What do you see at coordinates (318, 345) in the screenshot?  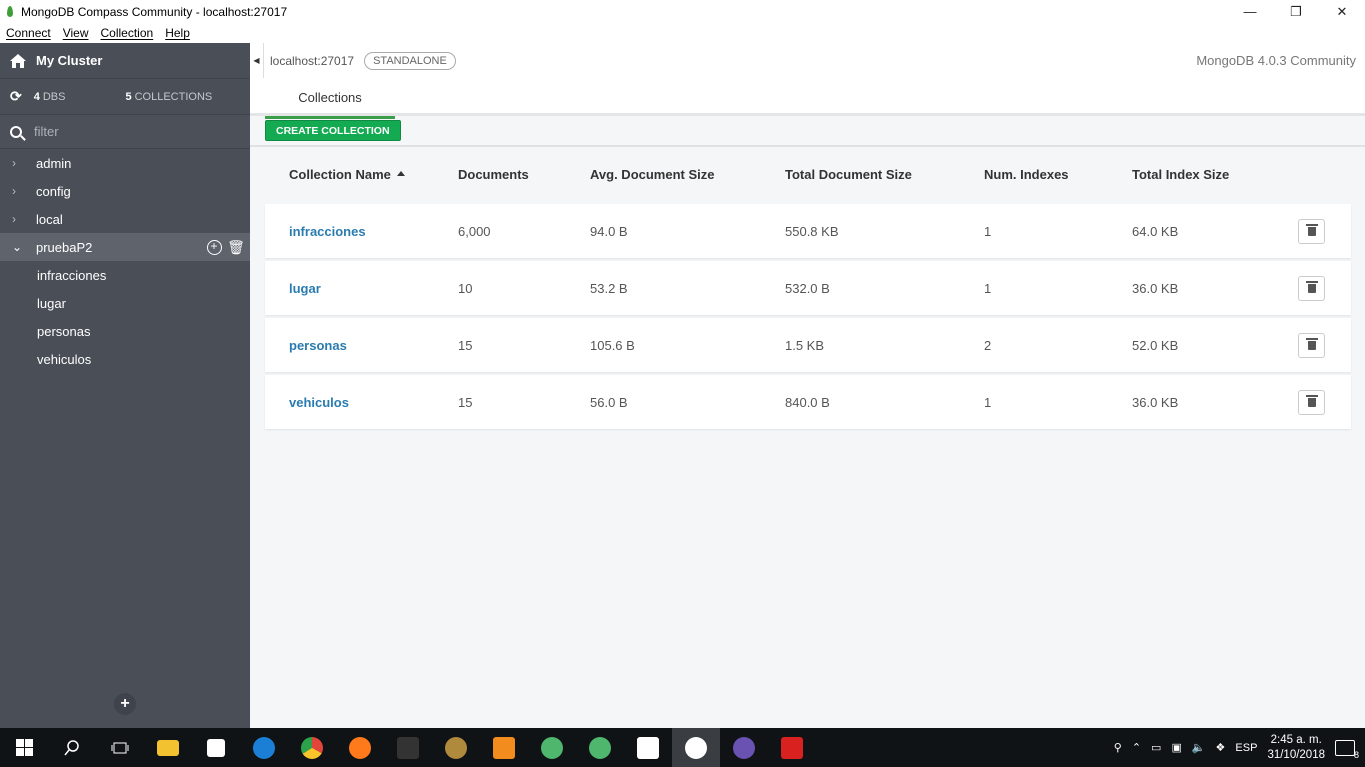 I see `collection-name-link: personas` at bounding box center [318, 345].